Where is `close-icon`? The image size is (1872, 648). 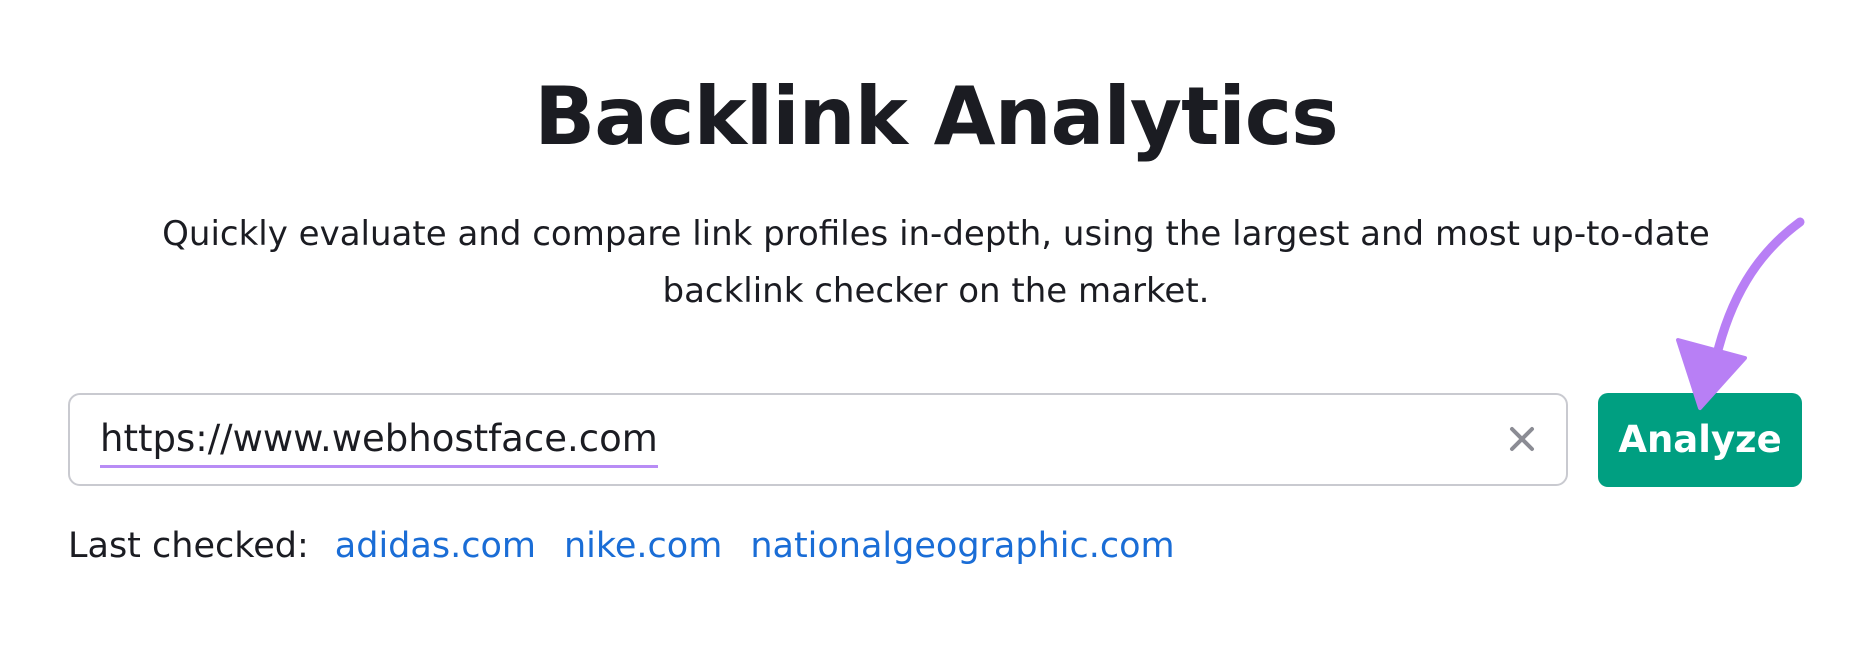
close-icon is located at coordinates (1522, 439).